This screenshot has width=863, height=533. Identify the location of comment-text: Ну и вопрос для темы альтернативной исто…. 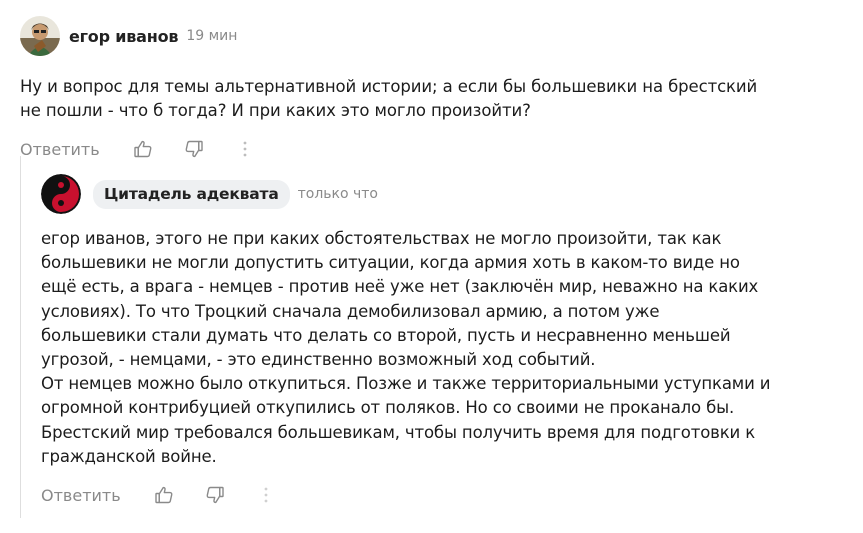
(389, 98).